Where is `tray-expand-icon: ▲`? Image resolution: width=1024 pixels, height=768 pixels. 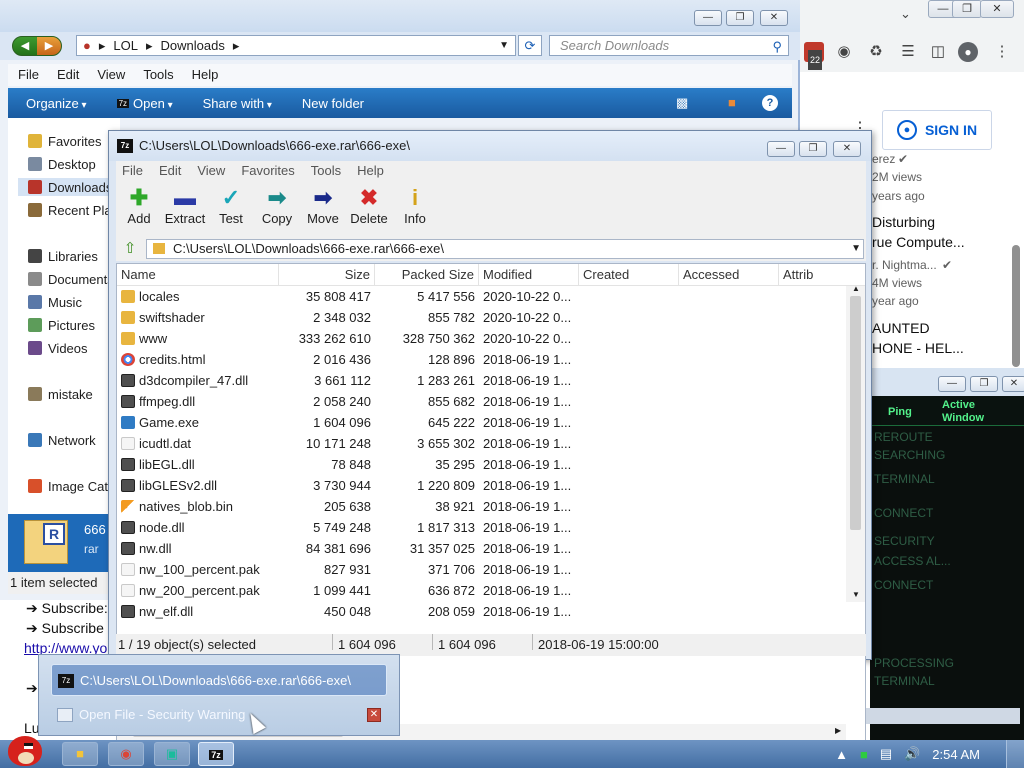
tray-expand-icon: ▲ is located at coordinates (841, 754).